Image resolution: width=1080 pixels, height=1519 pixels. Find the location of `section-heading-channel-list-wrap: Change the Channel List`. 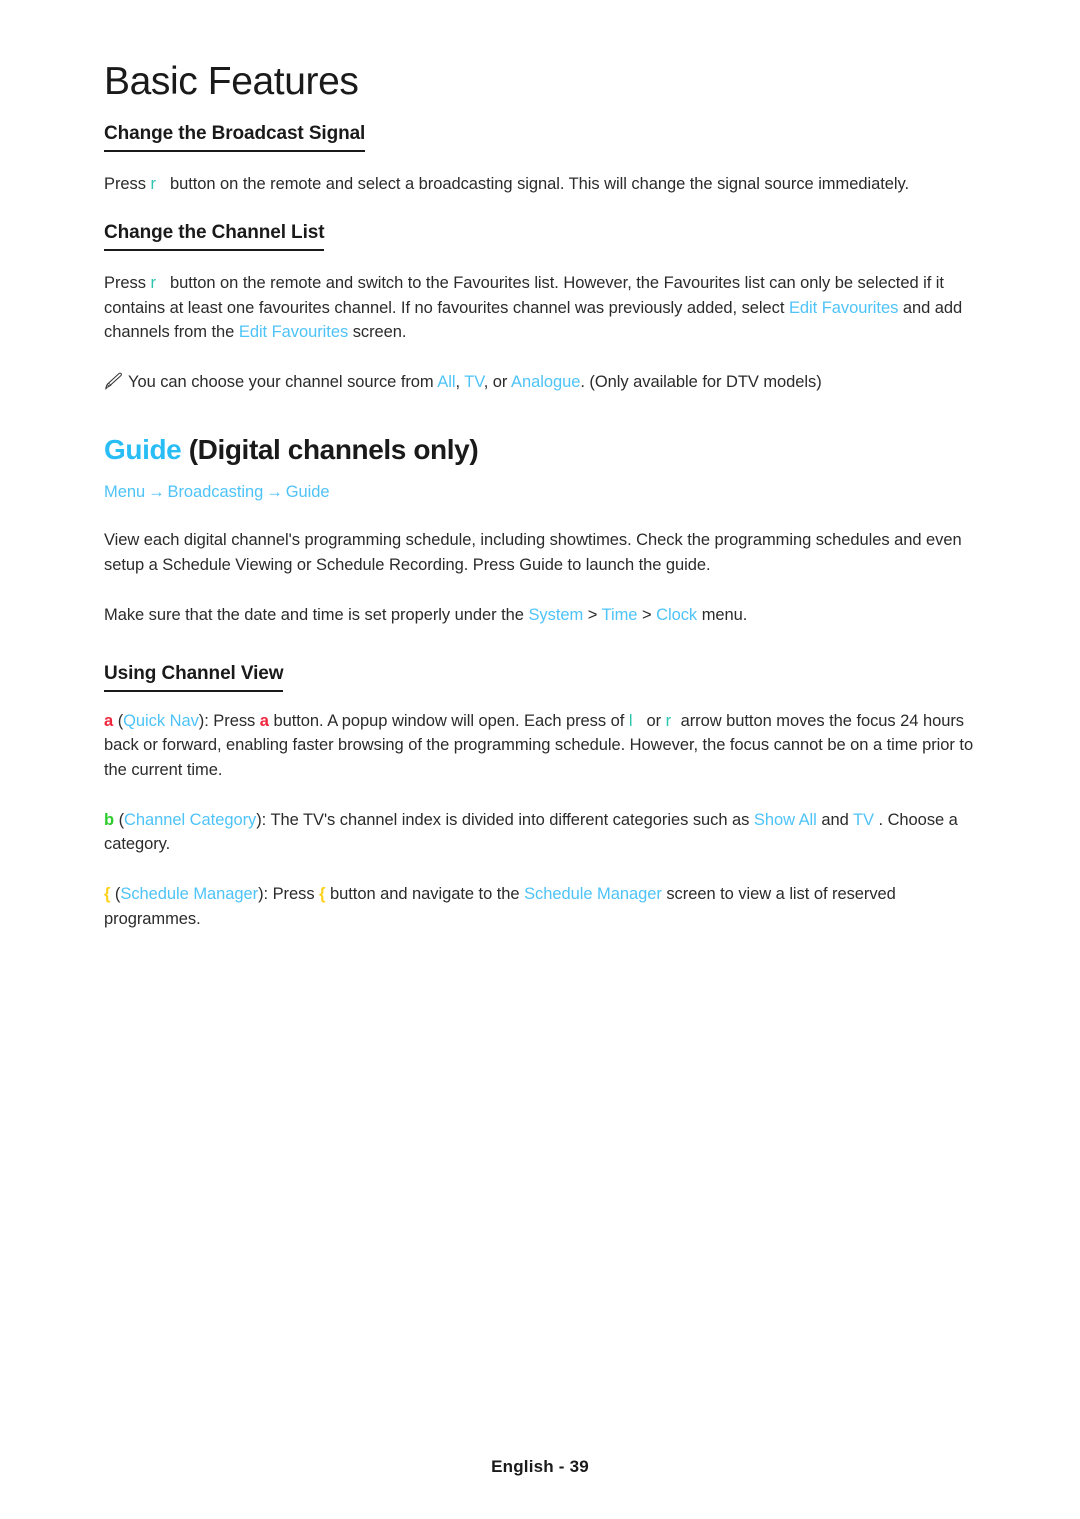

section-heading-channel-list-wrap: Change the Channel List is located at coordinates (546, 237).